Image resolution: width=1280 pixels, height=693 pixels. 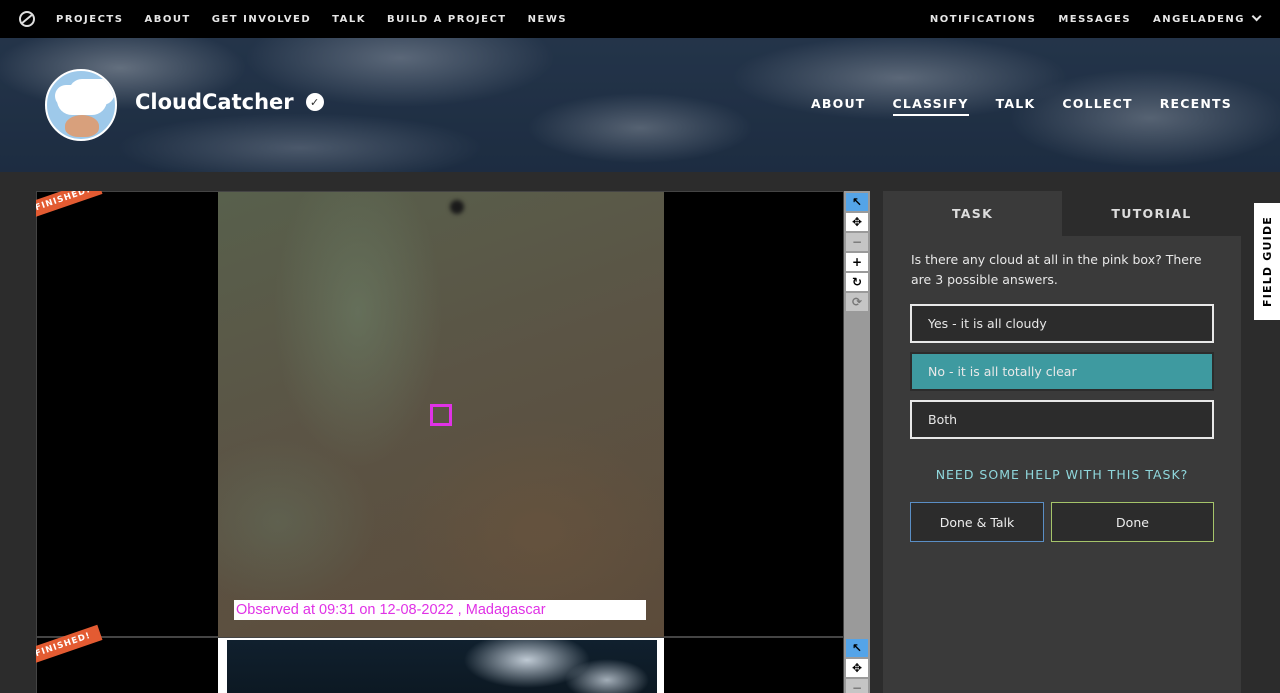 I want to click on answer-no-totally-clear: No - it is all totally clear, so click(x=1062, y=371).